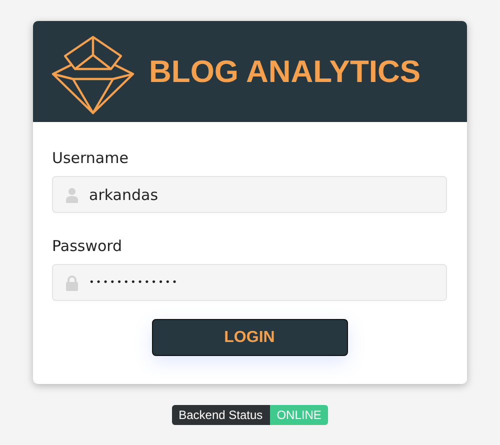 The width and height of the screenshot is (500, 445). Describe the element at coordinates (299, 415) in the screenshot. I see `status-badge: ONLINE` at that location.